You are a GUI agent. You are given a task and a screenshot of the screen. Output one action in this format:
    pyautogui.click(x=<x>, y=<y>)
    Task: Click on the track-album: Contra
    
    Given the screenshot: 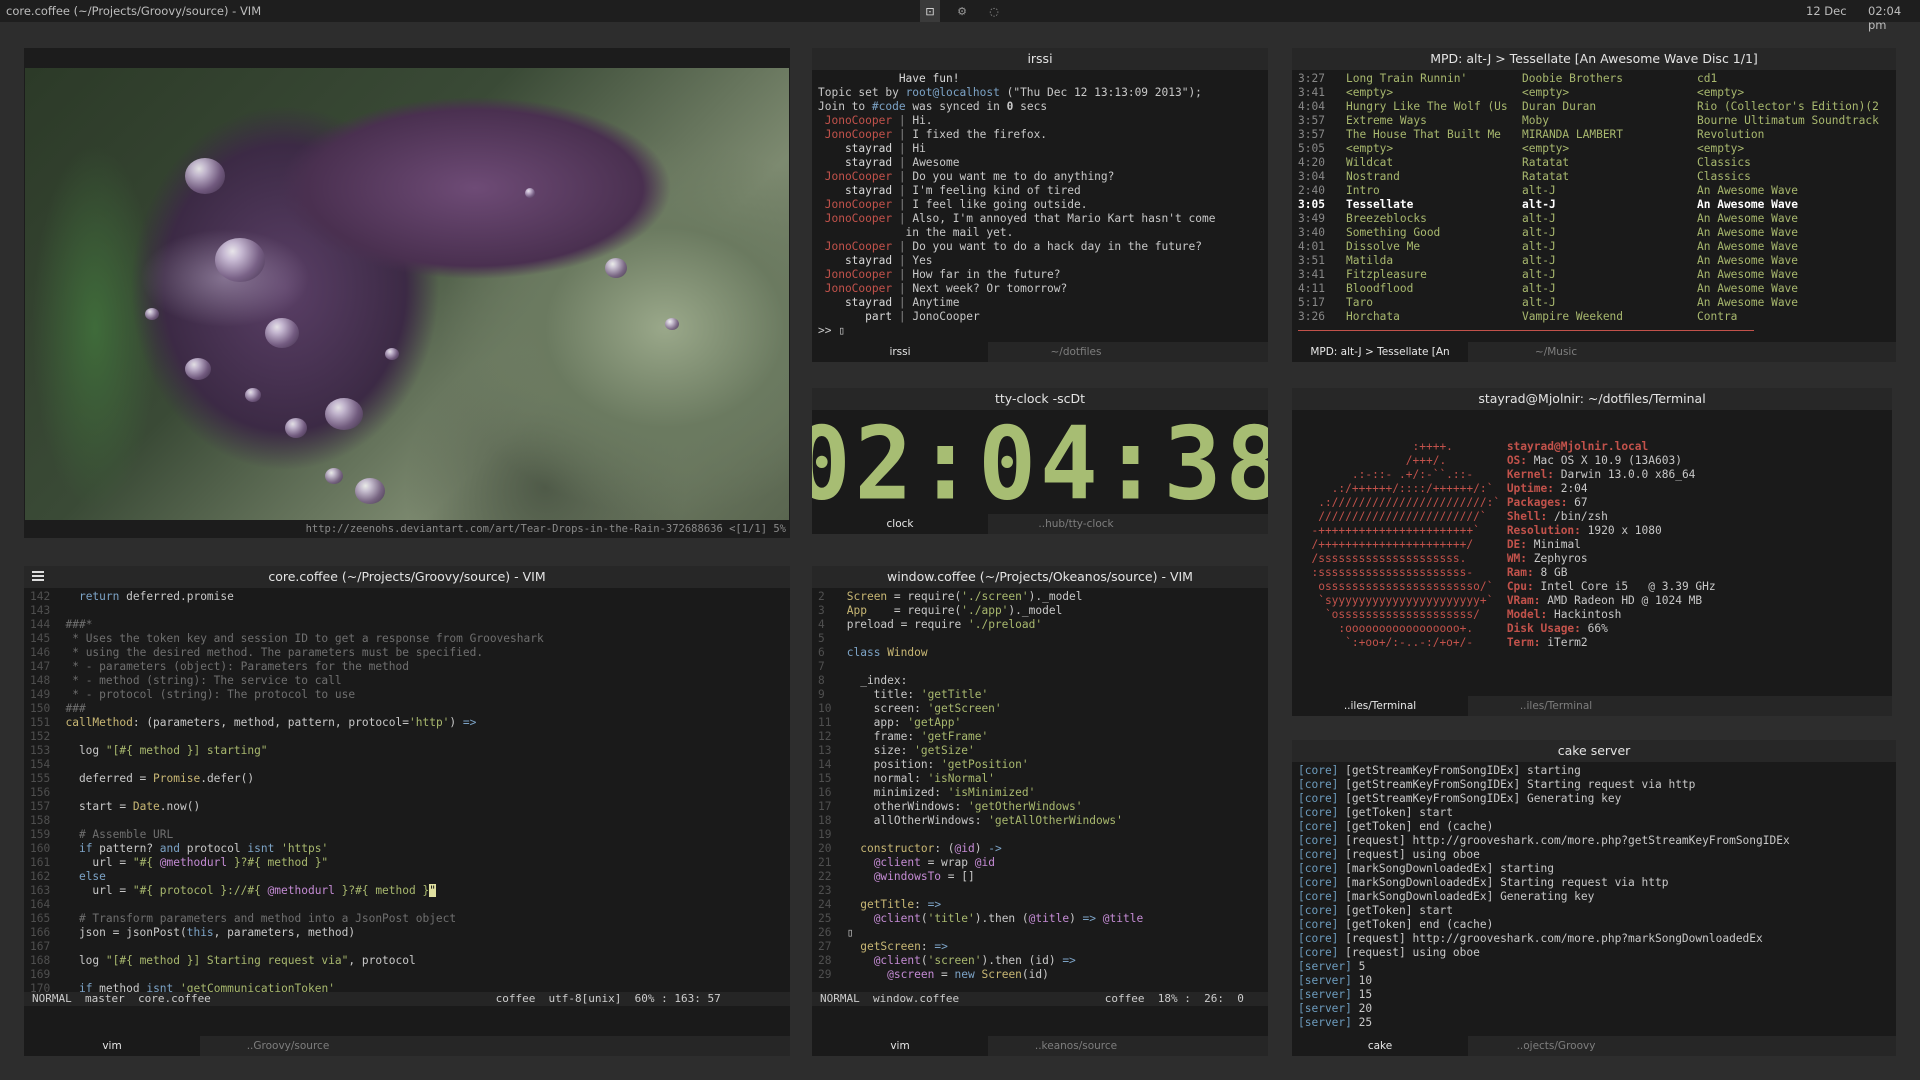 What is the action you would take?
    pyautogui.click(x=1717, y=316)
    